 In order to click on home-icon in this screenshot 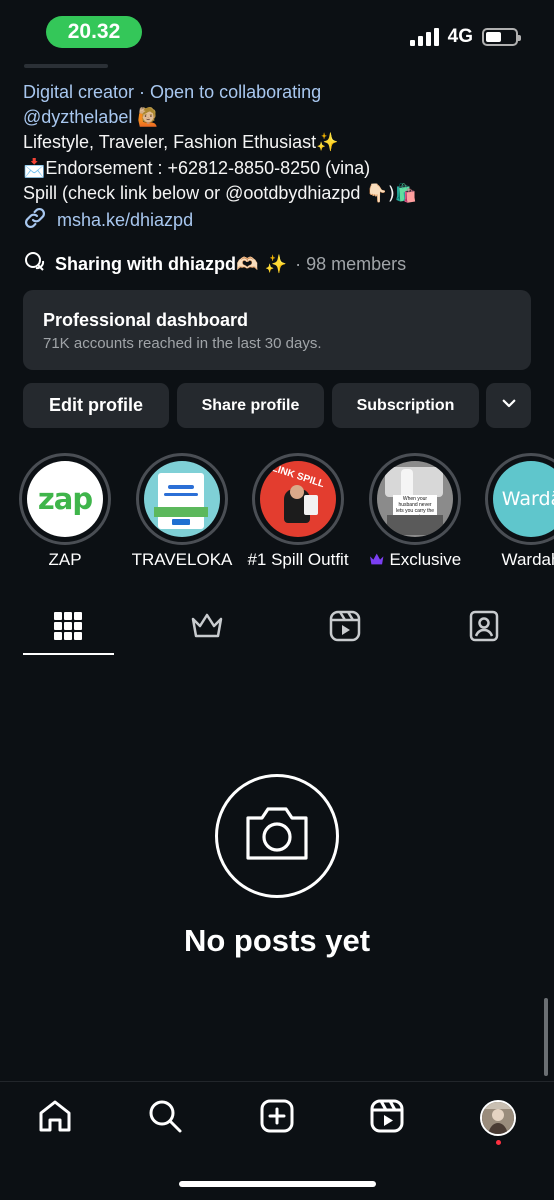, I will do `click(55, 1118)`.